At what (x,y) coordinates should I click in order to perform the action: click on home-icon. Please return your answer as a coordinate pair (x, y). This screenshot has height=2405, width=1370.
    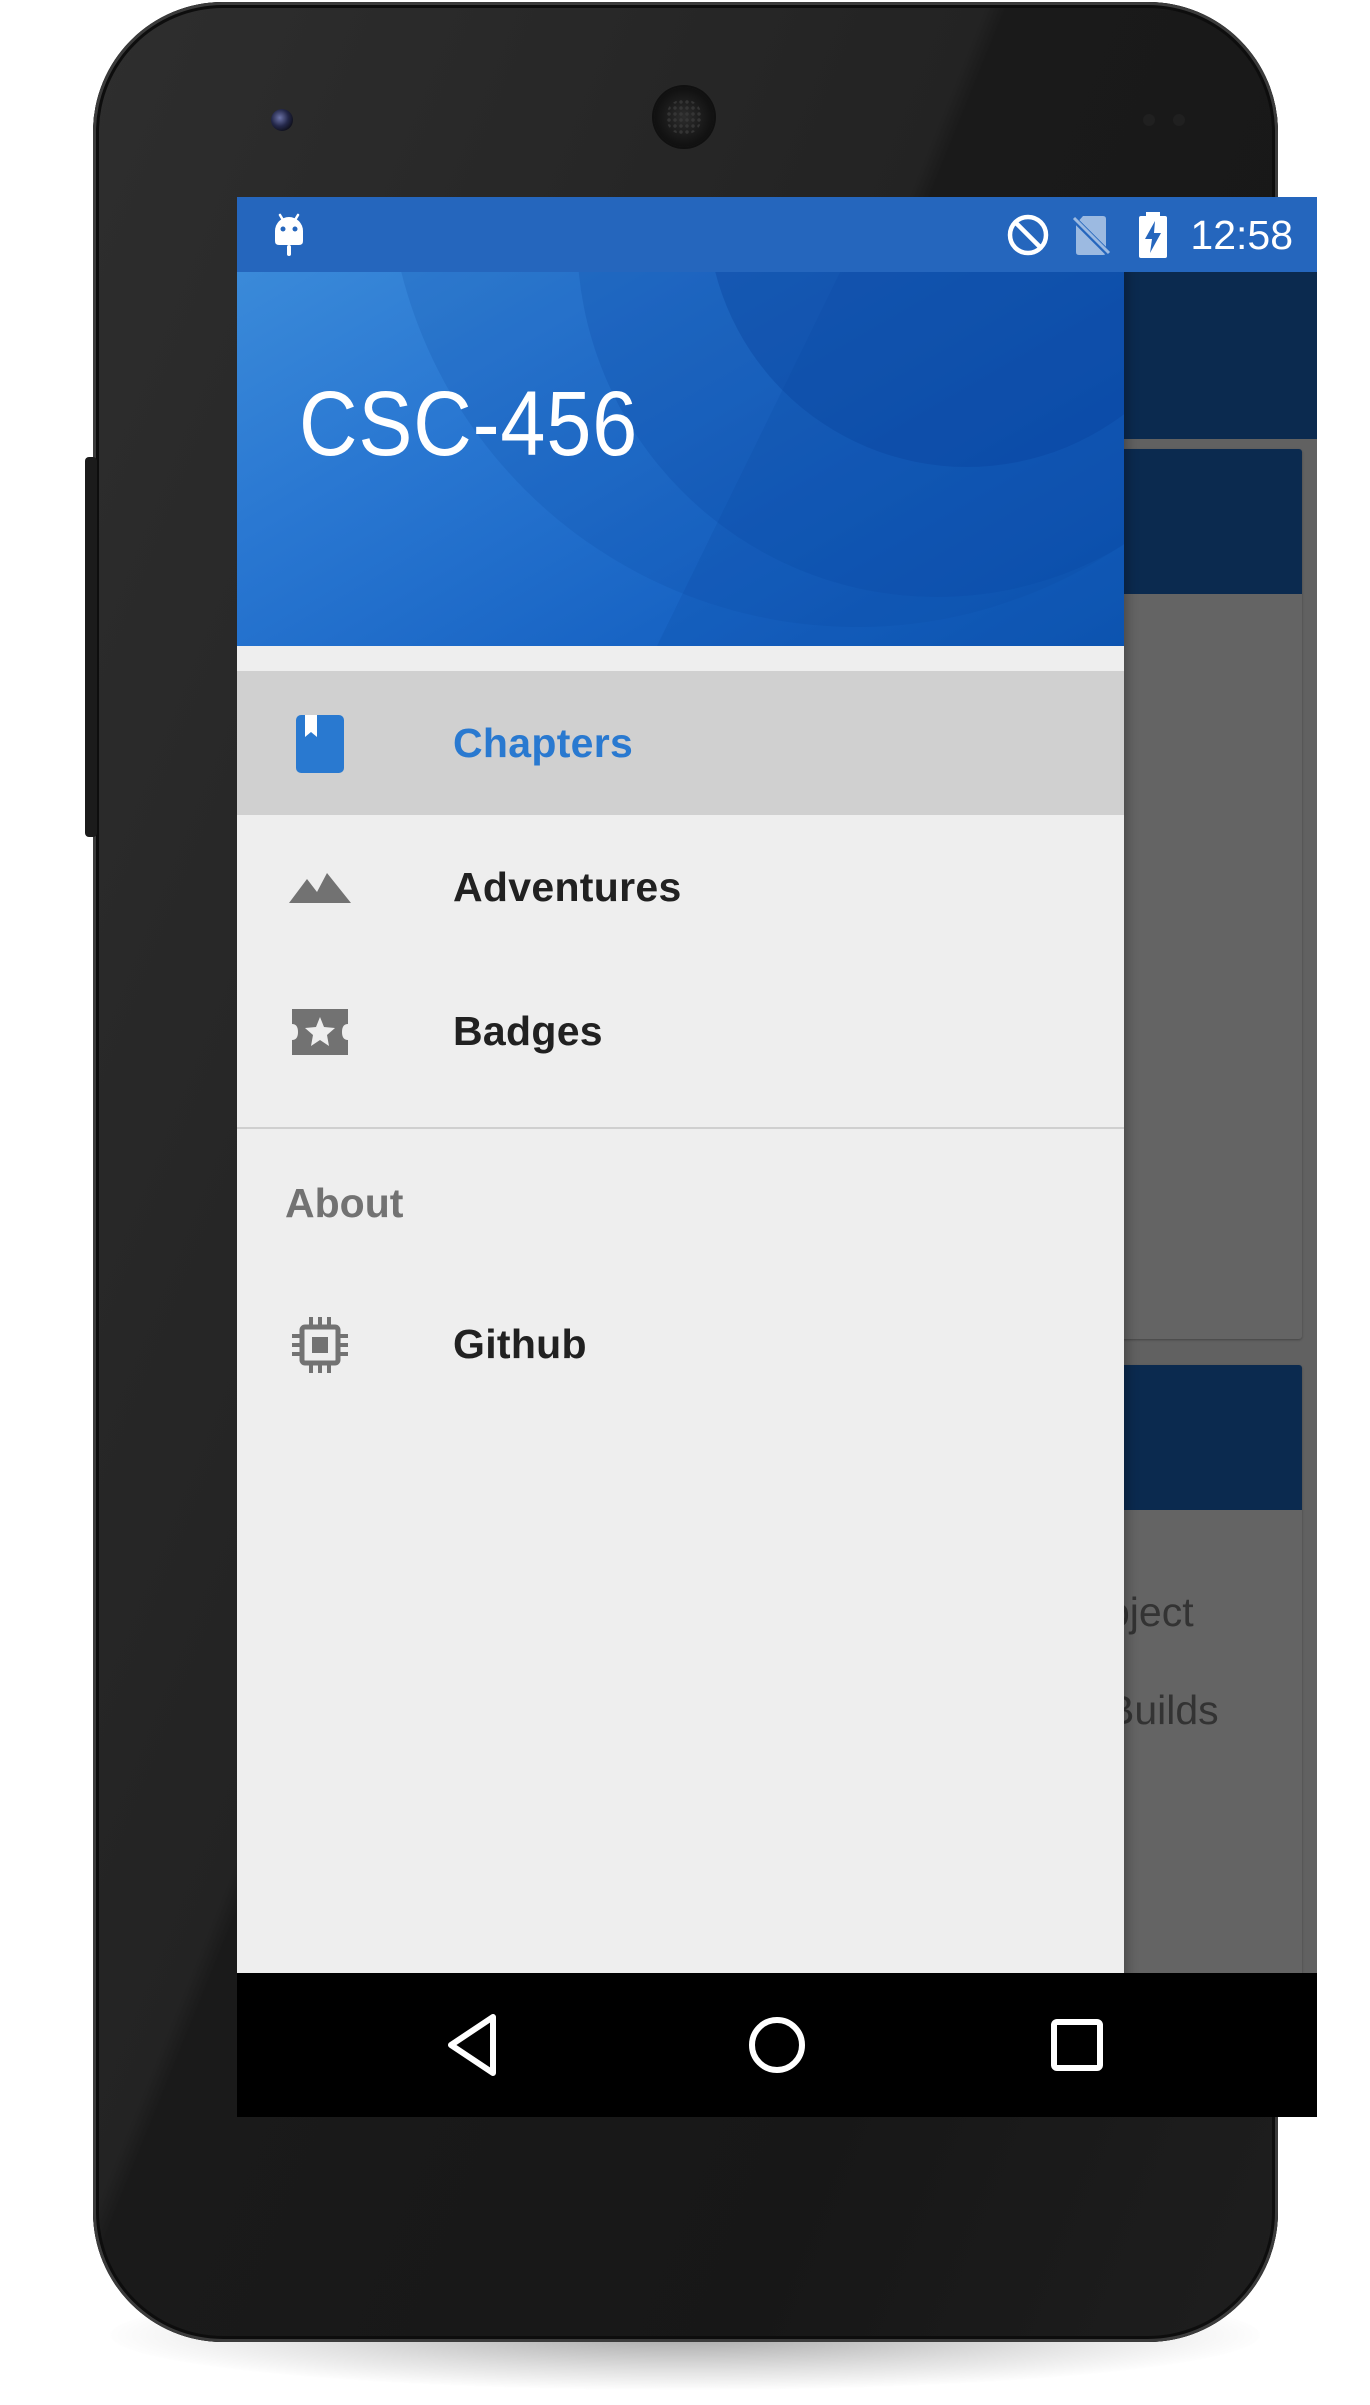
    Looking at the image, I should click on (777, 2045).